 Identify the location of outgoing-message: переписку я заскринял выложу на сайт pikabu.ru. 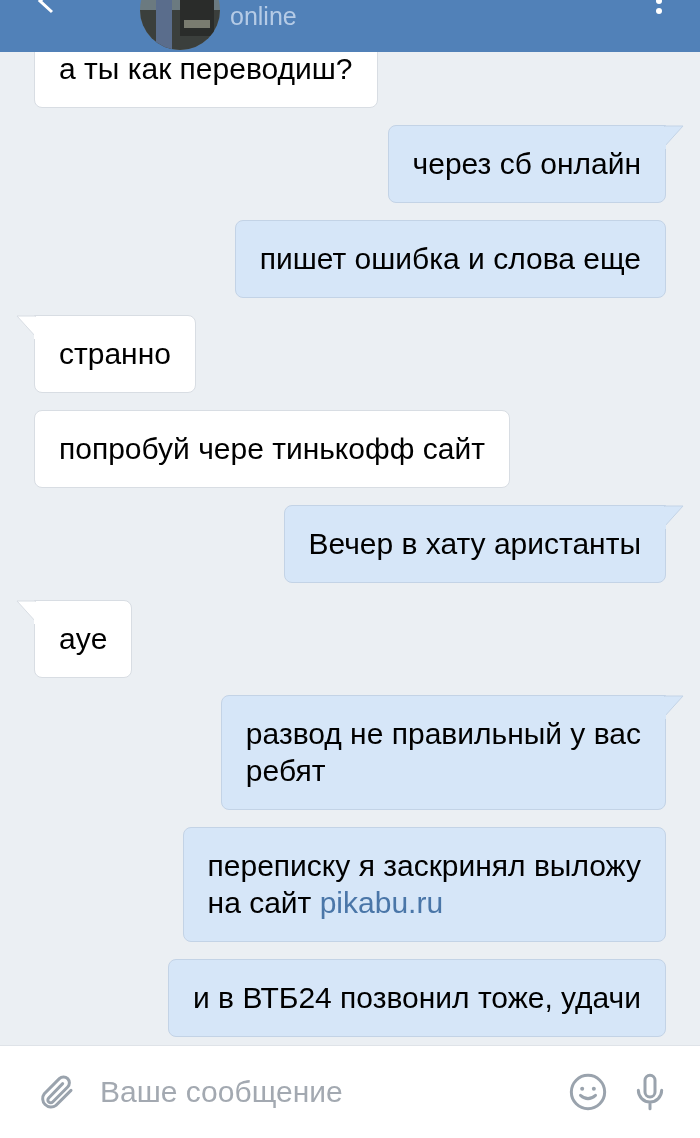
(424, 884).